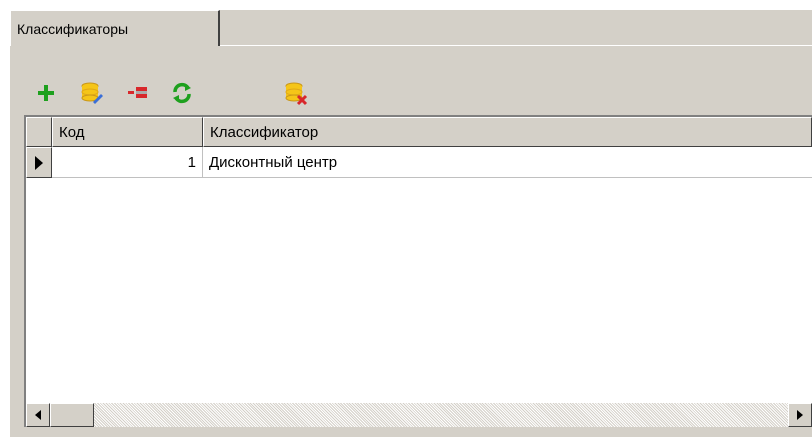 The image size is (812, 437). Describe the element at coordinates (507, 162) in the screenshot. I see `table-cell-classifier: Дисконтный центр` at that location.